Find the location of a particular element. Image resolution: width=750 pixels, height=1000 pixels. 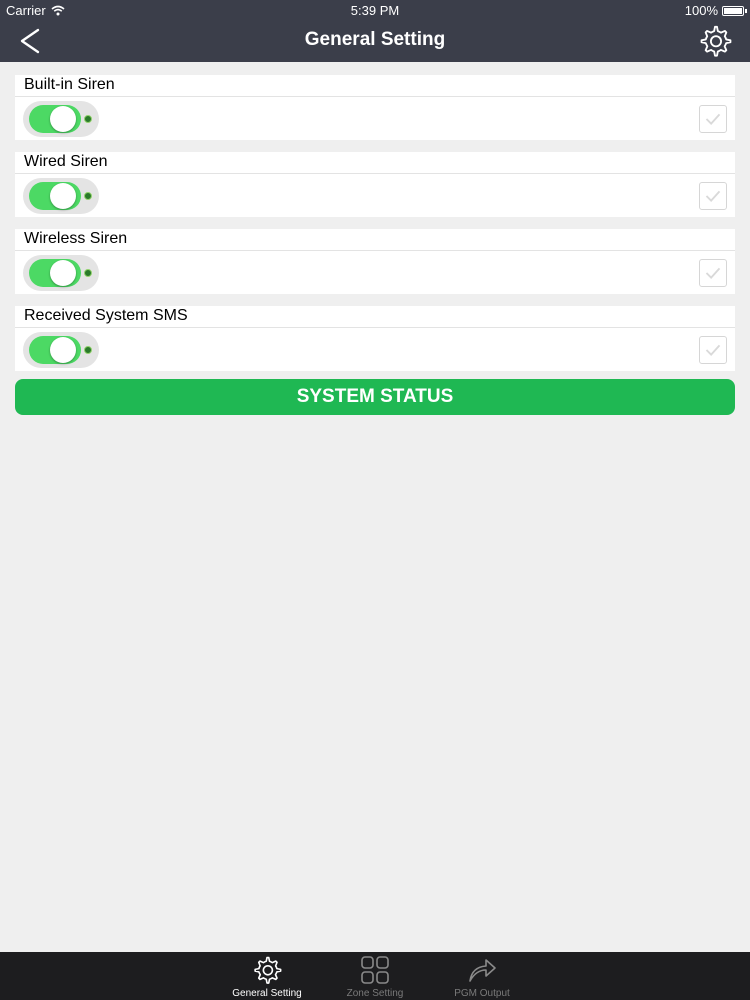

status-time: 5:39 PM is located at coordinates (375, 10).